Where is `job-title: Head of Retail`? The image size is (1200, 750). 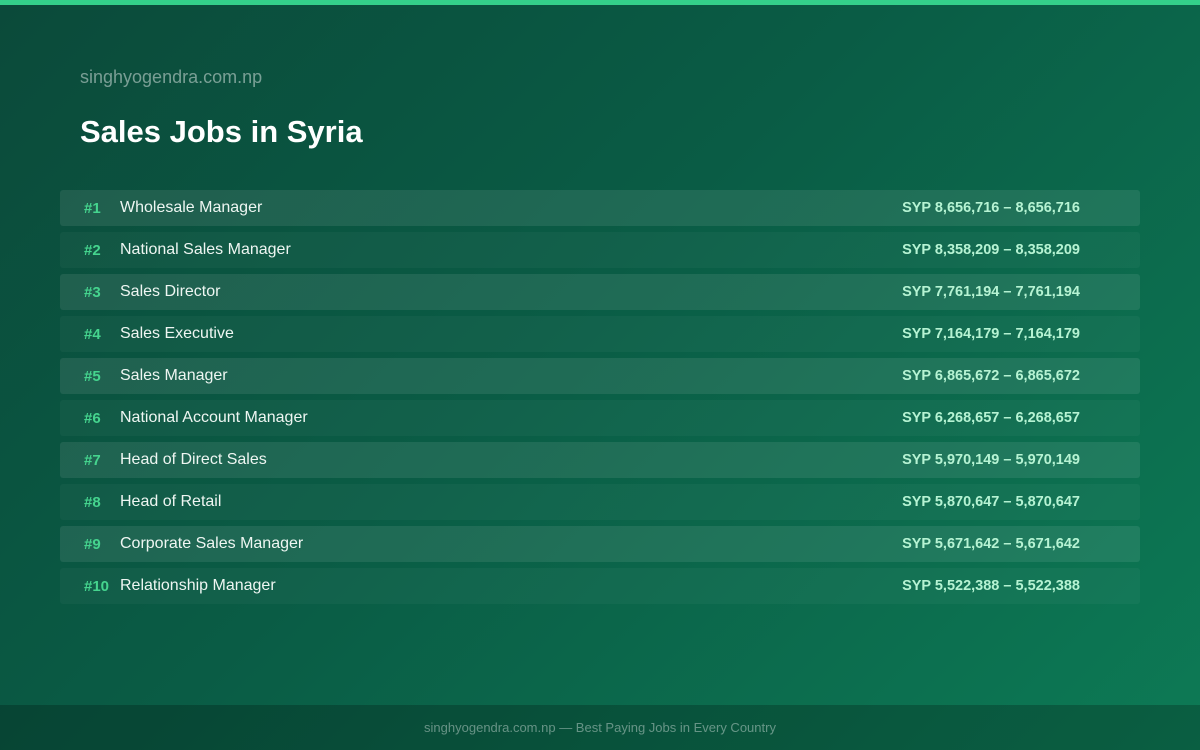 job-title: Head of Retail is located at coordinates (171, 501).